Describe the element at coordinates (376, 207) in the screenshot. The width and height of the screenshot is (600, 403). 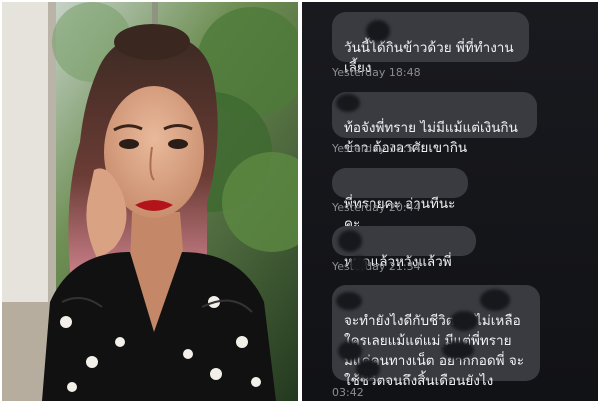
I see `message-timestamp: Yesterday 20:44` at that location.